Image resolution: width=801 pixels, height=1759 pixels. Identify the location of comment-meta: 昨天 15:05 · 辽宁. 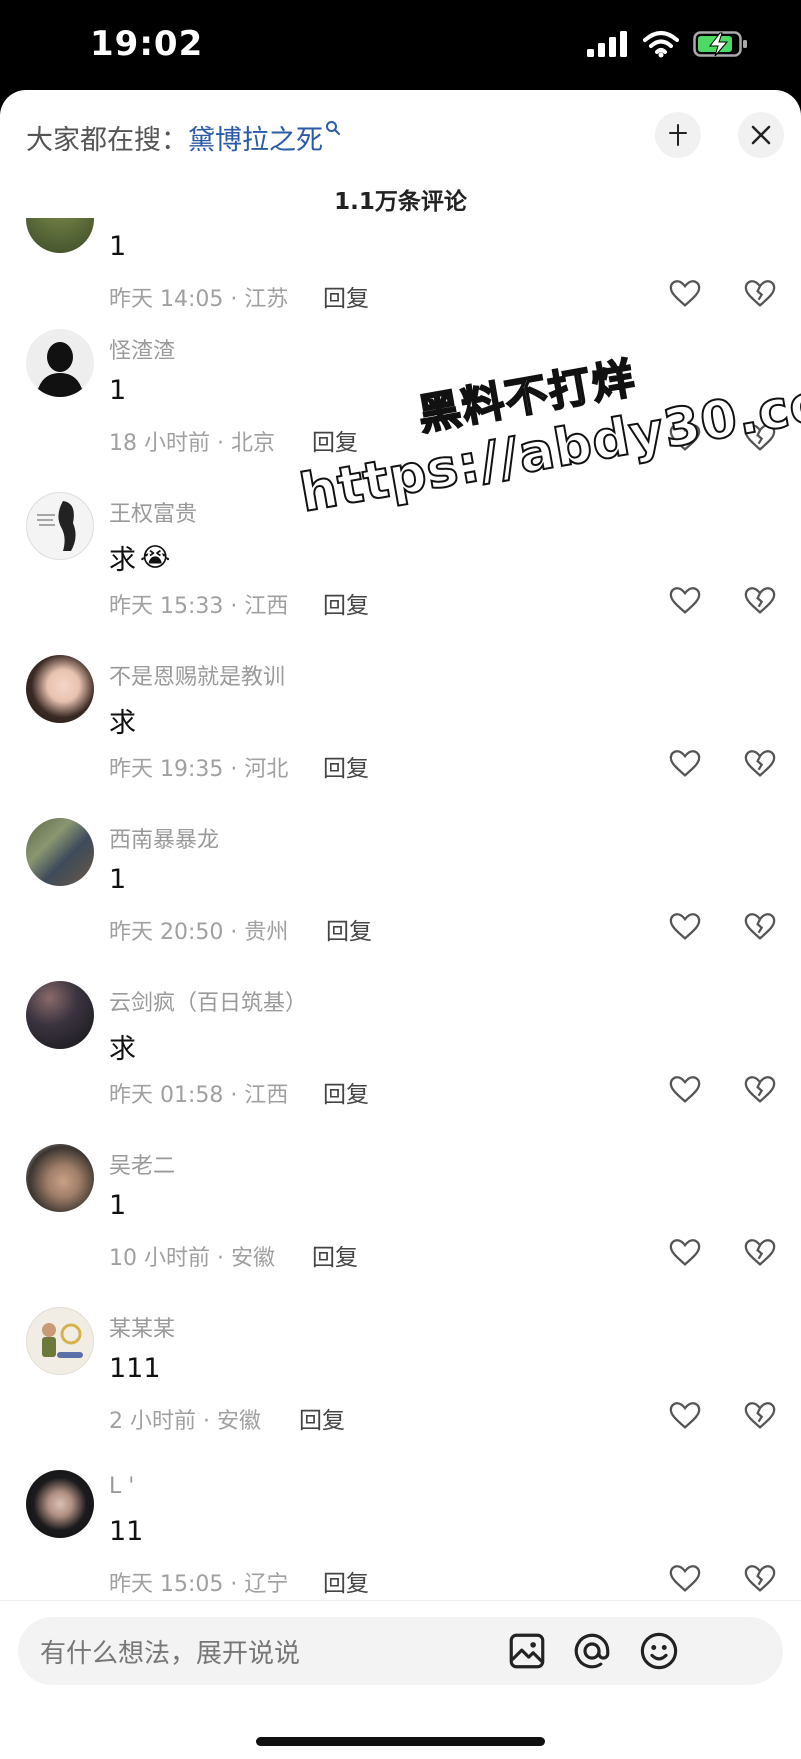
(199, 1584).